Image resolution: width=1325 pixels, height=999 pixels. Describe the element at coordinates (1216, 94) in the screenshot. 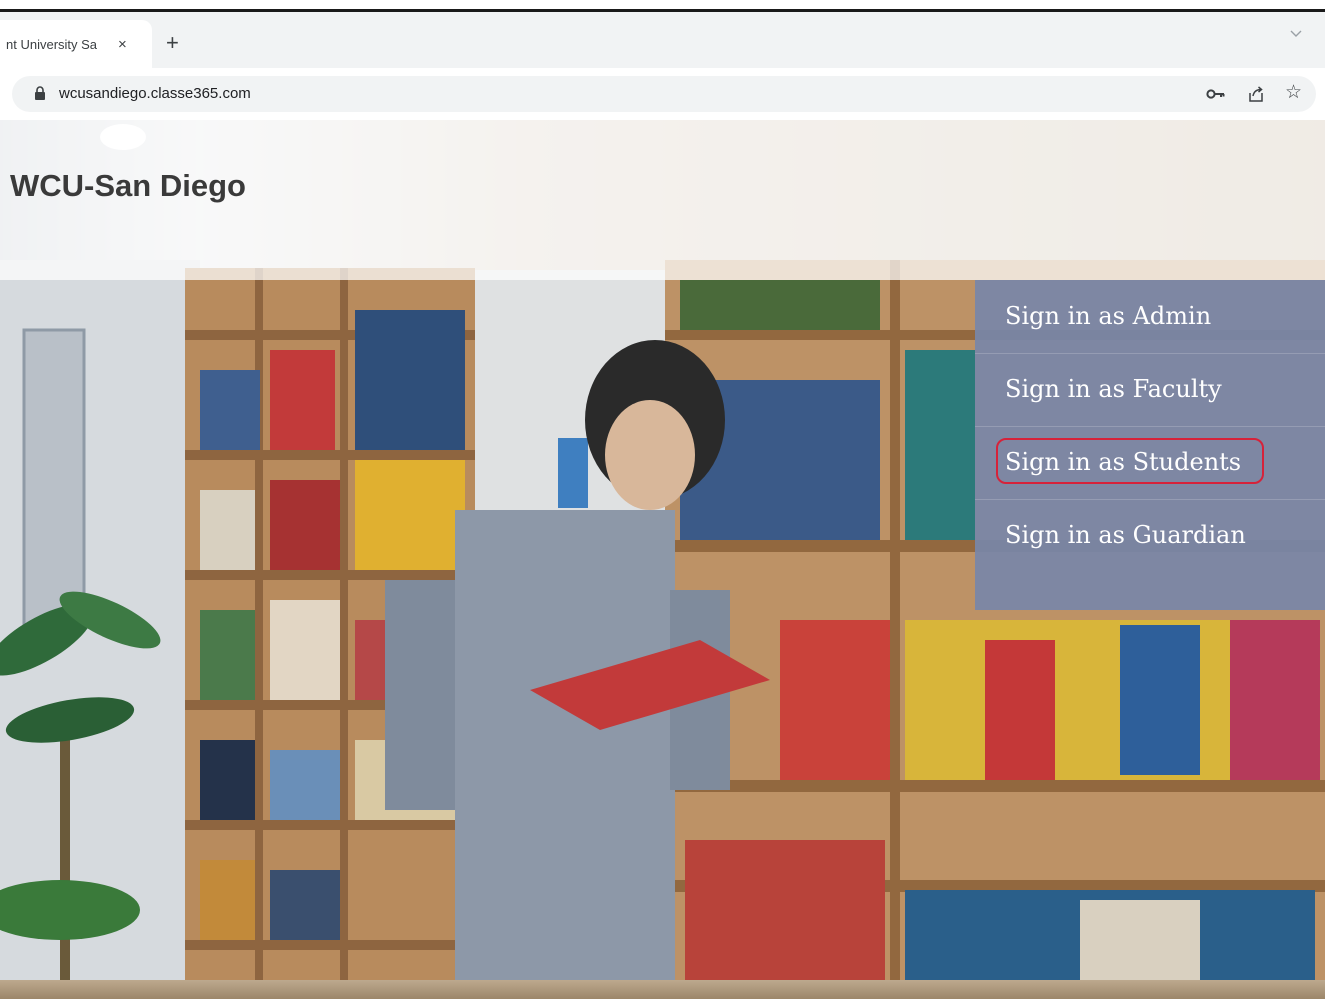

I see `key-icon` at that location.